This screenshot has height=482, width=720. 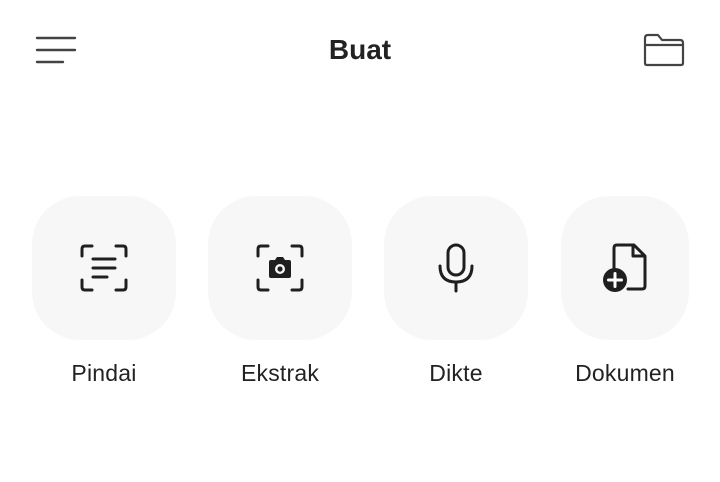 What do you see at coordinates (625, 373) in the screenshot?
I see `document-label: Dokumen` at bounding box center [625, 373].